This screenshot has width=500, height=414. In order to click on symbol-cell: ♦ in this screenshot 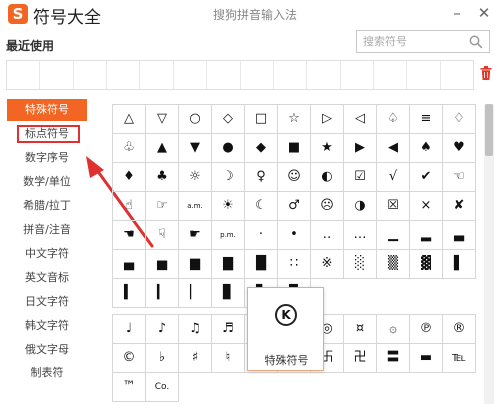, I will do `click(129, 177)`.